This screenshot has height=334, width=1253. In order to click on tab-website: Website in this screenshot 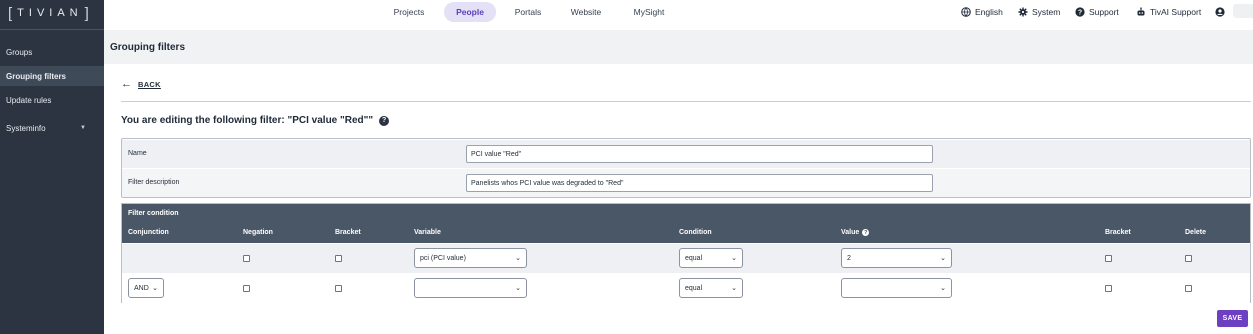, I will do `click(586, 12)`.